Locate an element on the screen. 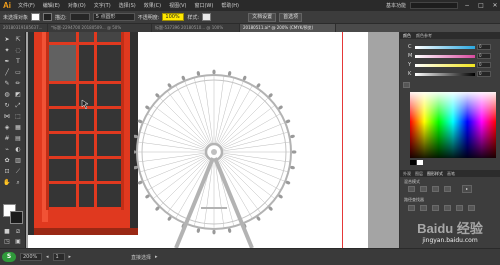 The height and width of the screenshot is (265, 500). pathfinder-trim-icon is located at coordinates (423, 208).